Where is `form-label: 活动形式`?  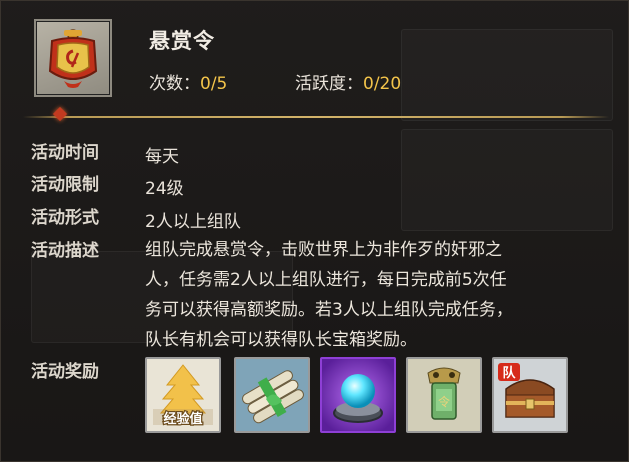
form-label: 活动形式 is located at coordinates (65, 218).